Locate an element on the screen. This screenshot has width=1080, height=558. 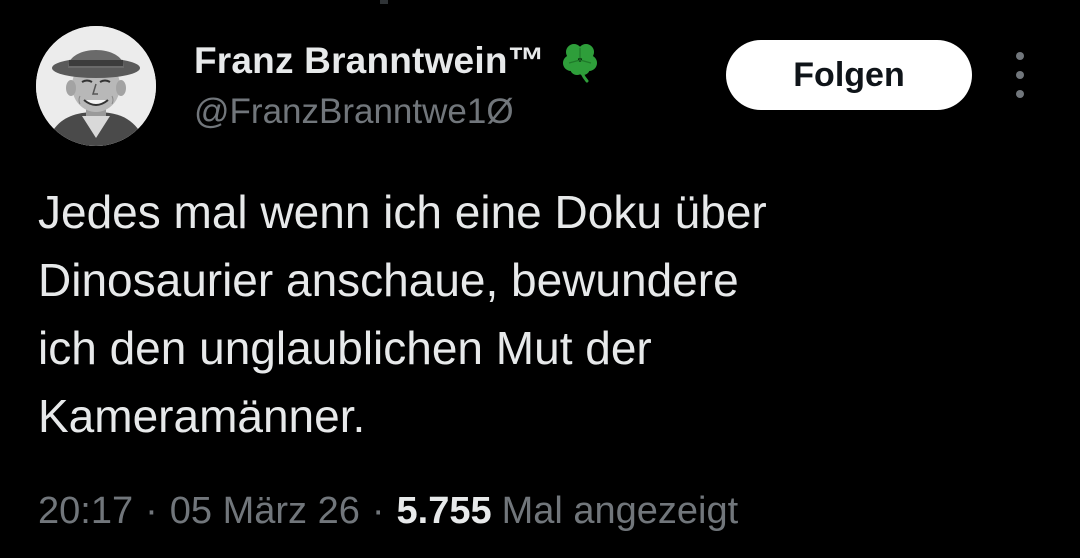
tweet-date: 05 März 26 is located at coordinates (265, 511).